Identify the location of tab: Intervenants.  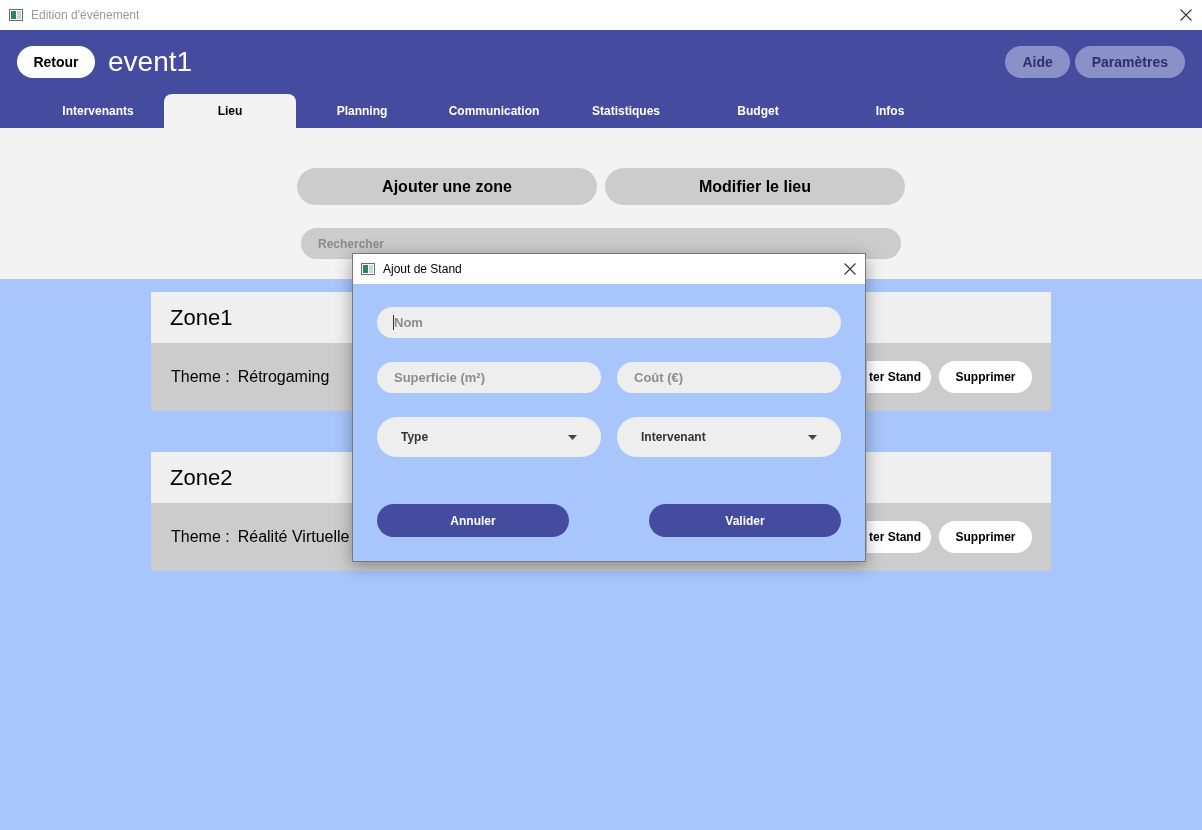
(98, 111).